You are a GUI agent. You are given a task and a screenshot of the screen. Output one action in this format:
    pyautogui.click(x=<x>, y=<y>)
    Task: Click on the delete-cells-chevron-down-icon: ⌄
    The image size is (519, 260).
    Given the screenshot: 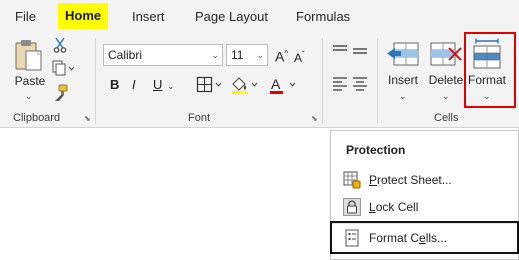 What is the action you would take?
    pyautogui.click(x=446, y=96)
    